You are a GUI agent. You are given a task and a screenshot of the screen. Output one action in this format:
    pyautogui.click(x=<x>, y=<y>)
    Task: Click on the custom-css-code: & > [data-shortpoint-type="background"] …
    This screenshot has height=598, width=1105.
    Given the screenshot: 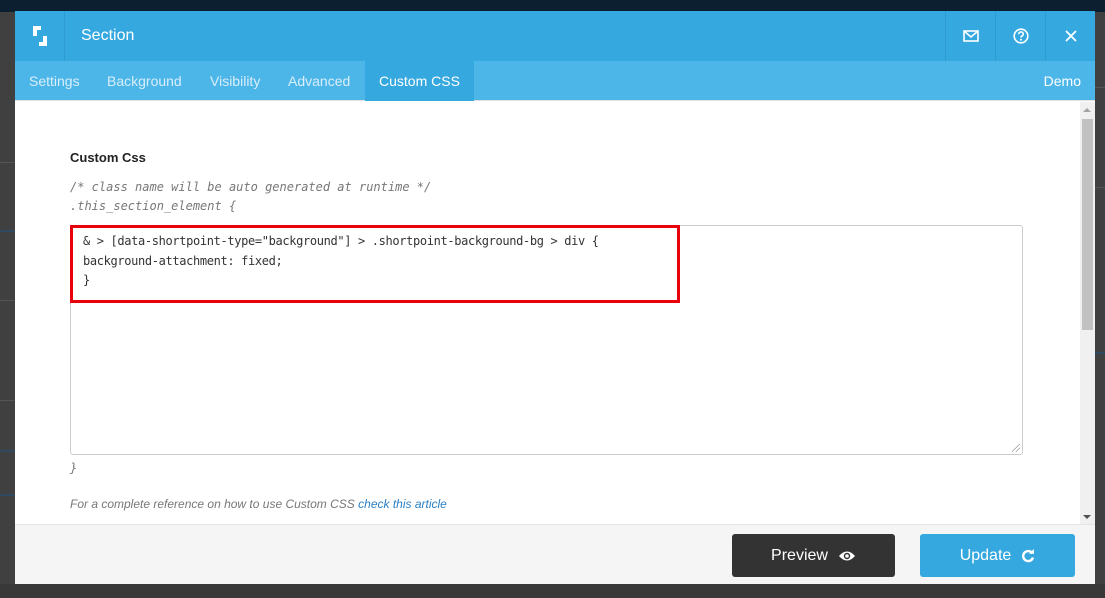 What is the action you would take?
    pyautogui.click(x=341, y=261)
    